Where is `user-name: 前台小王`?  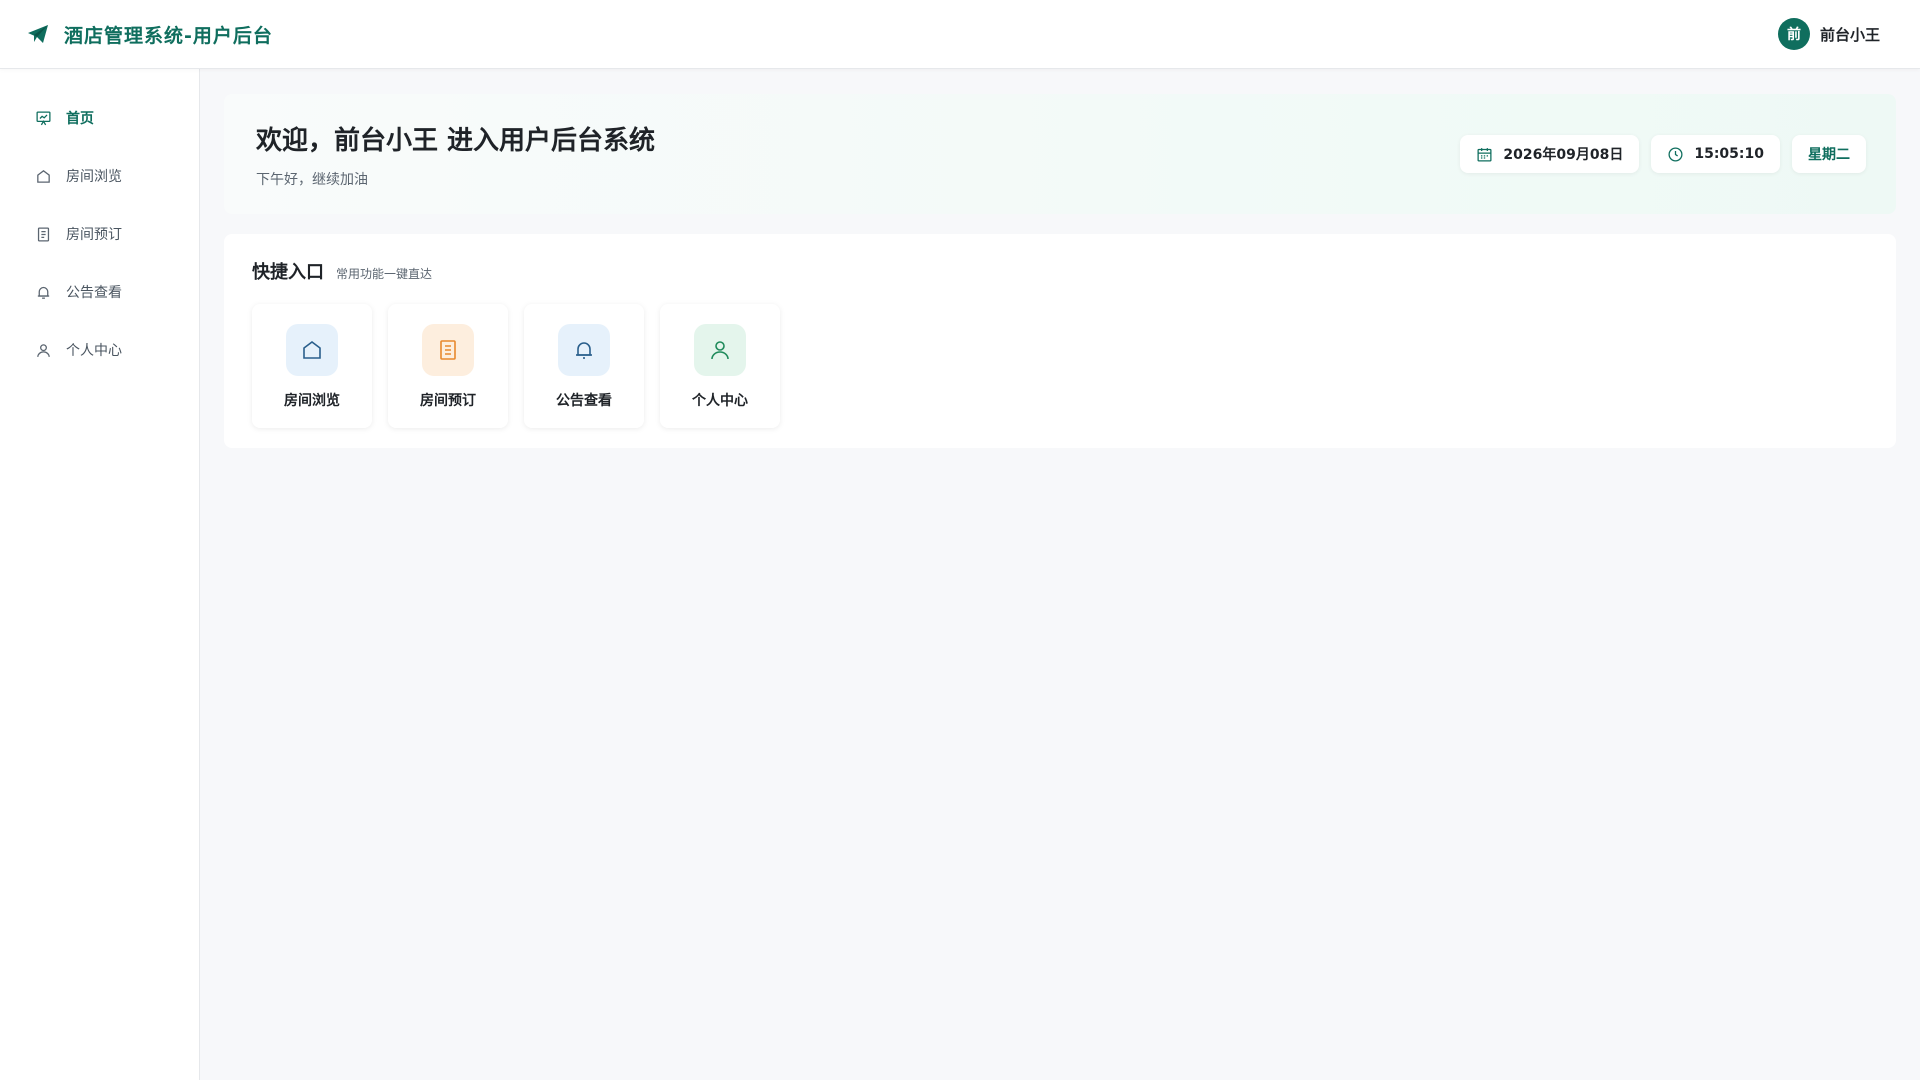 user-name: 前台小王 is located at coordinates (1850, 34).